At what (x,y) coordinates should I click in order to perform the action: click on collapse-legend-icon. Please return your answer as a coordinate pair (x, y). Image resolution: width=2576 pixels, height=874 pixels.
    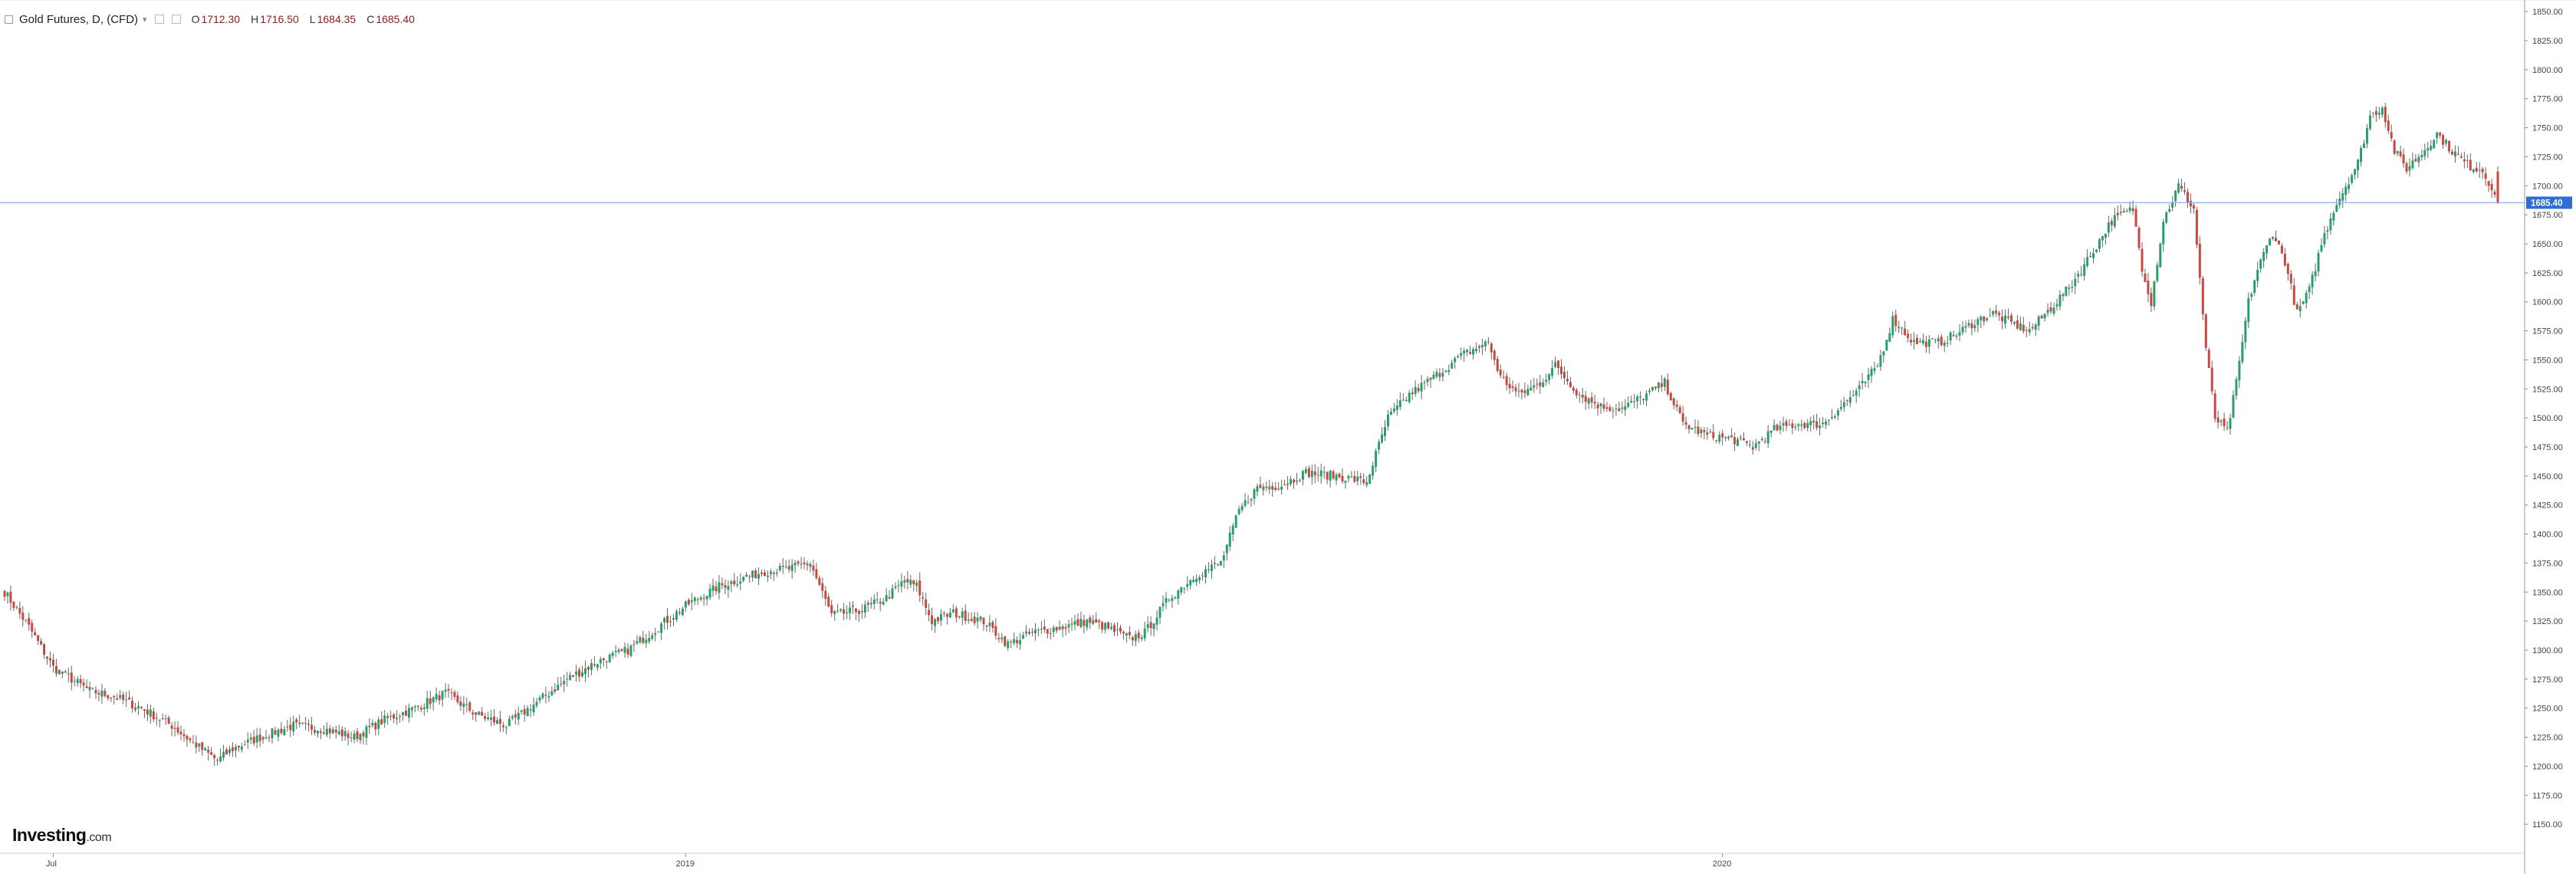
    Looking at the image, I should click on (9, 19).